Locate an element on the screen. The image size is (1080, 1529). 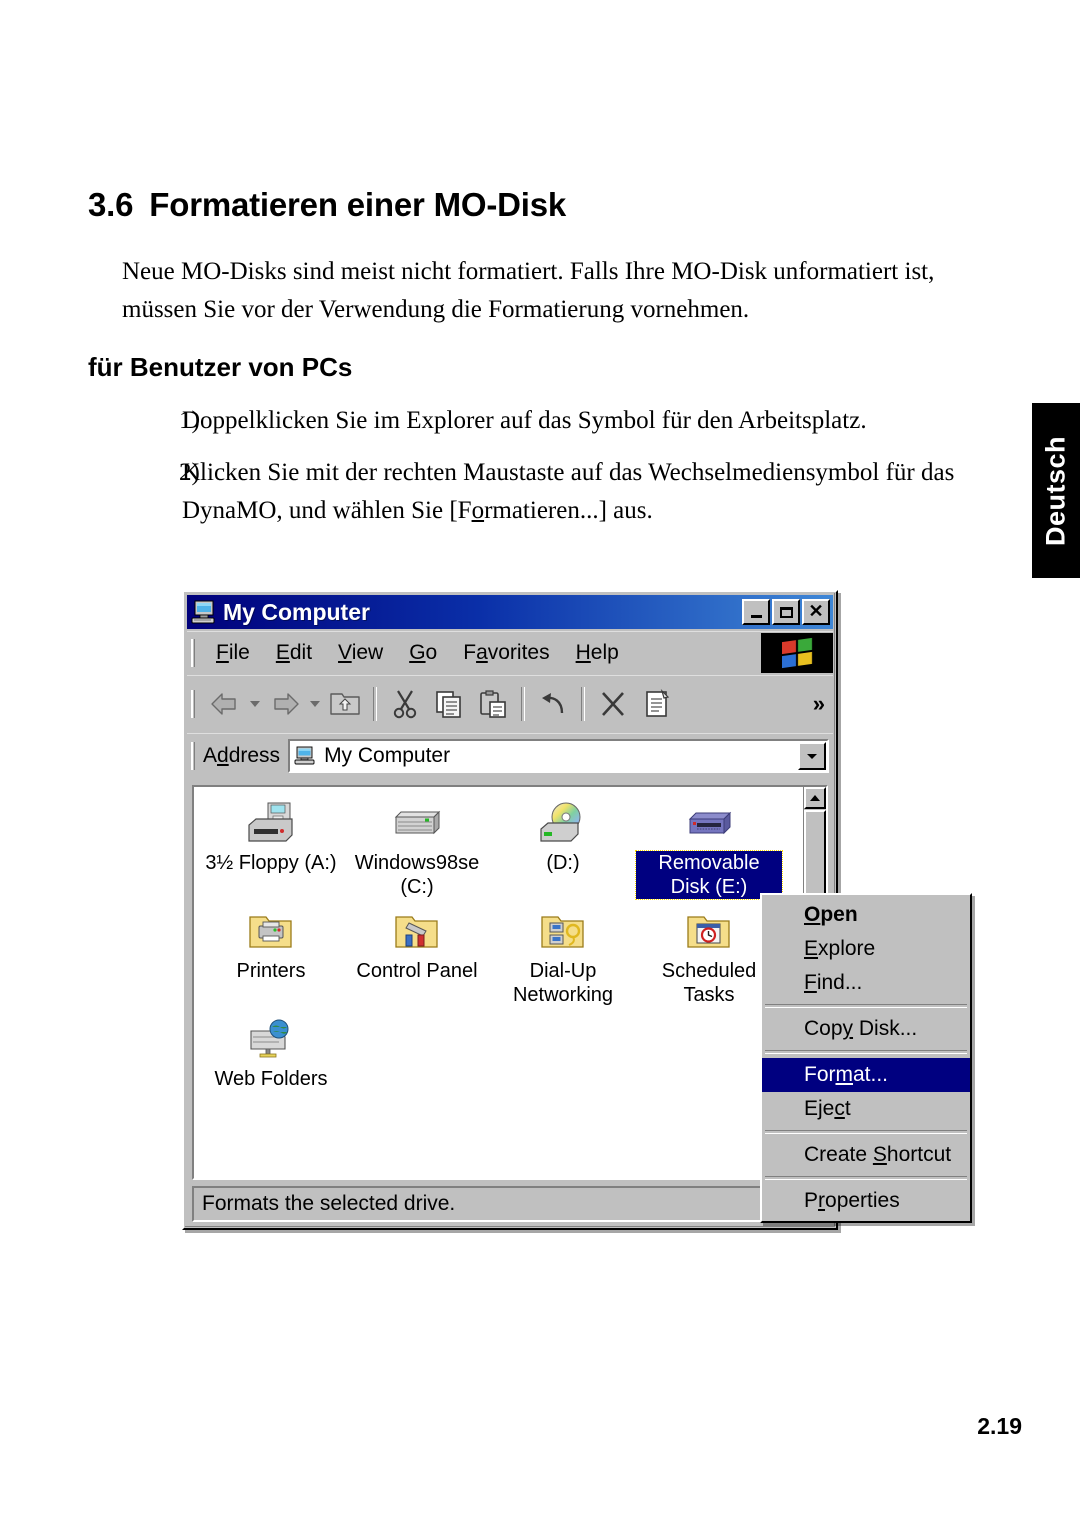
page-number: 2.19 is located at coordinates (999, 1426).